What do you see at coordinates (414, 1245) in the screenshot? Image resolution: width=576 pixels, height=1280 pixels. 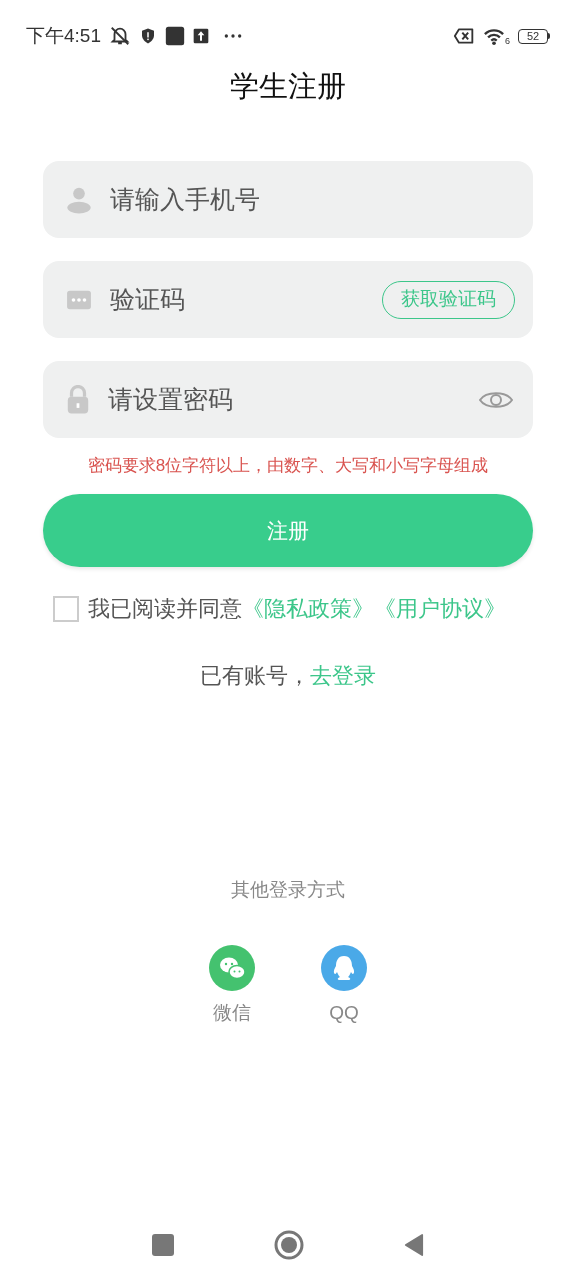 I see `back-nav-icon` at bounding box center [414, 1245].